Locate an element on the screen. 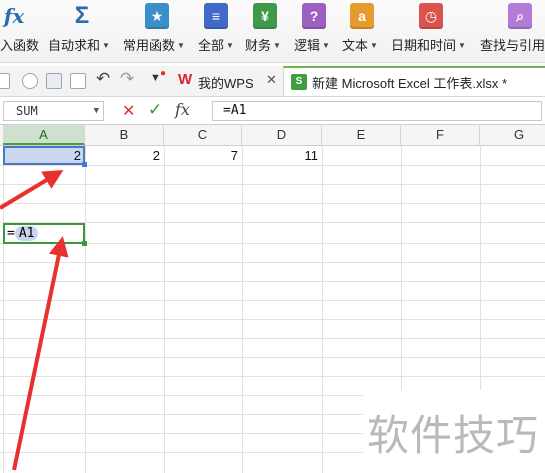 This screenshot has height=473, width=545. arrow-to-edit-cell is located at coordinates (40, 353).